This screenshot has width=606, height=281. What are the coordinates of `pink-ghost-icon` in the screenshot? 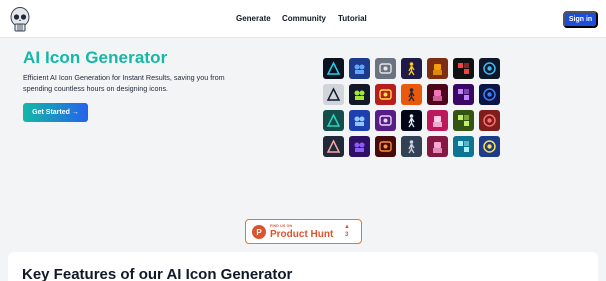 It's located at (437, 94).